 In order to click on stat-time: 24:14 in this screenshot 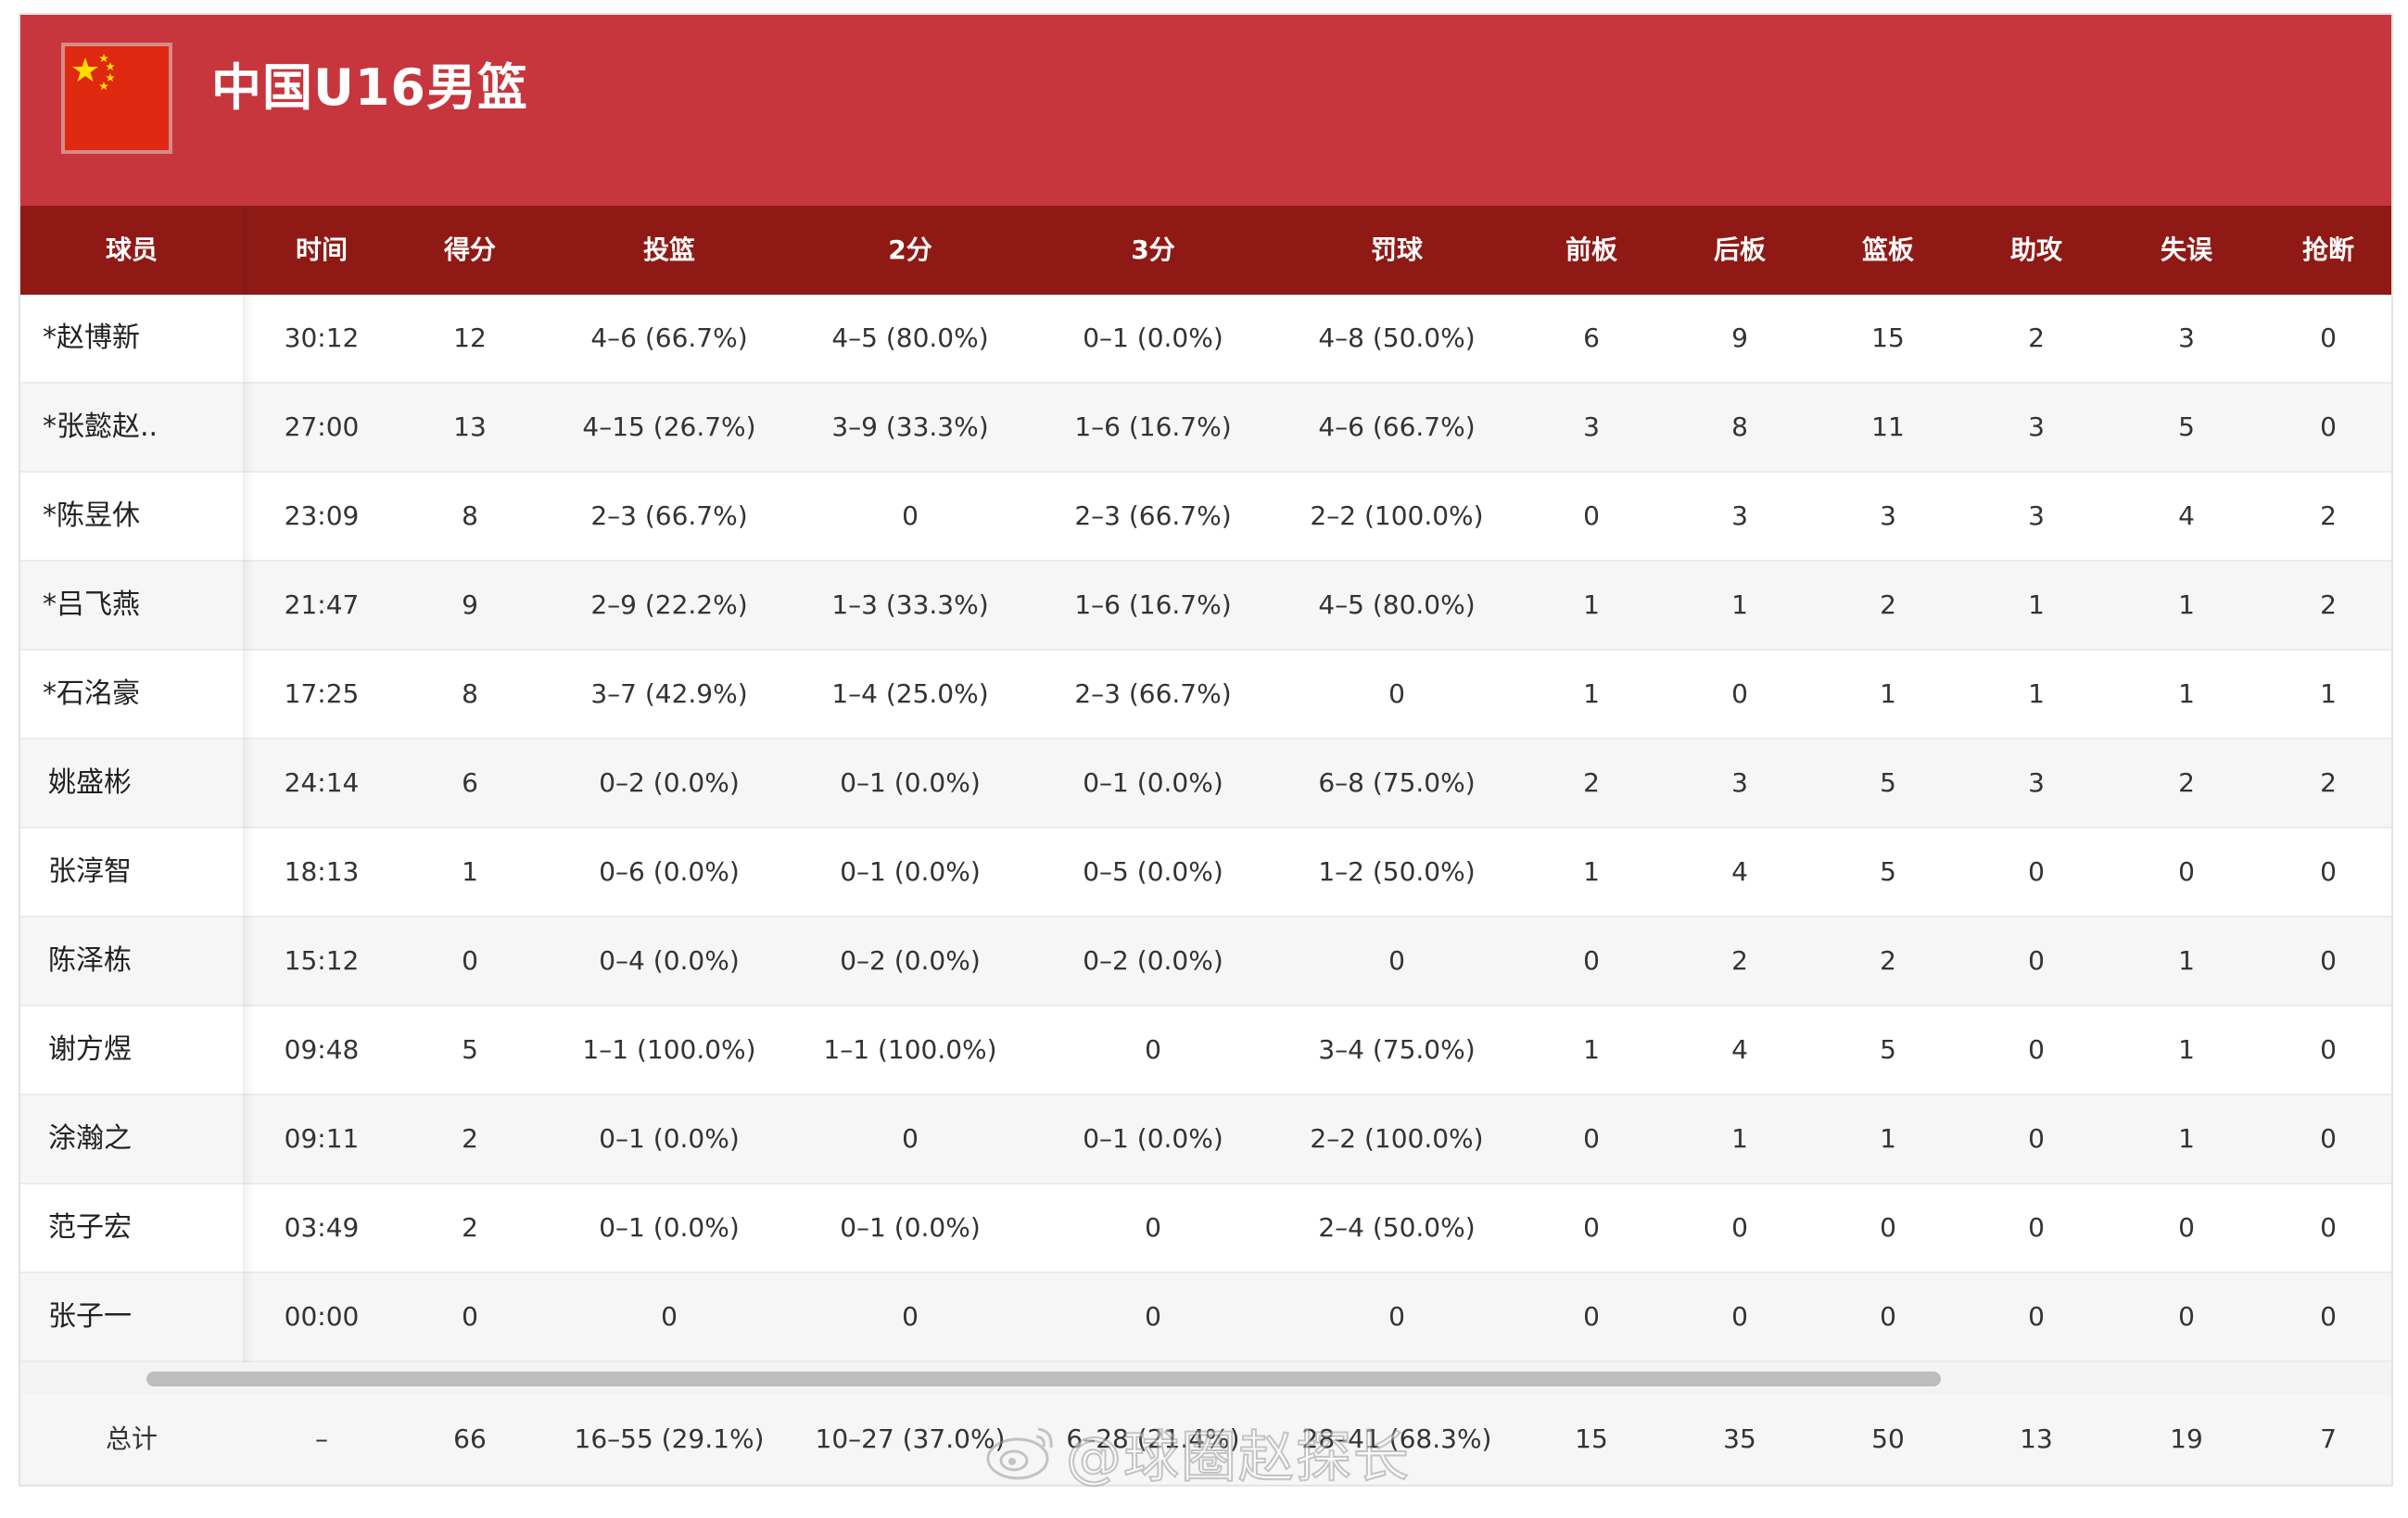, I will do `click(322, 782)`.